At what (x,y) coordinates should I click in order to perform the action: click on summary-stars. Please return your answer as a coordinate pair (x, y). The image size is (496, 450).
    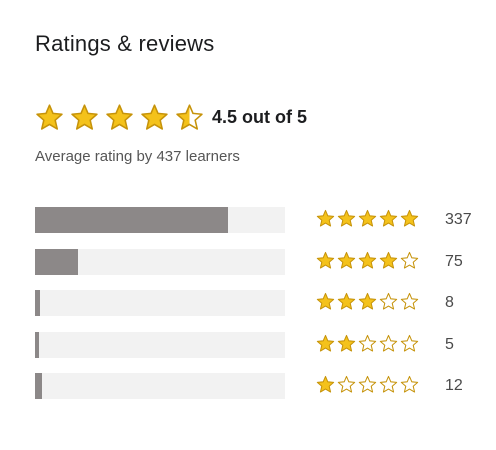
    Looking at the image, I should click on (119, 117).